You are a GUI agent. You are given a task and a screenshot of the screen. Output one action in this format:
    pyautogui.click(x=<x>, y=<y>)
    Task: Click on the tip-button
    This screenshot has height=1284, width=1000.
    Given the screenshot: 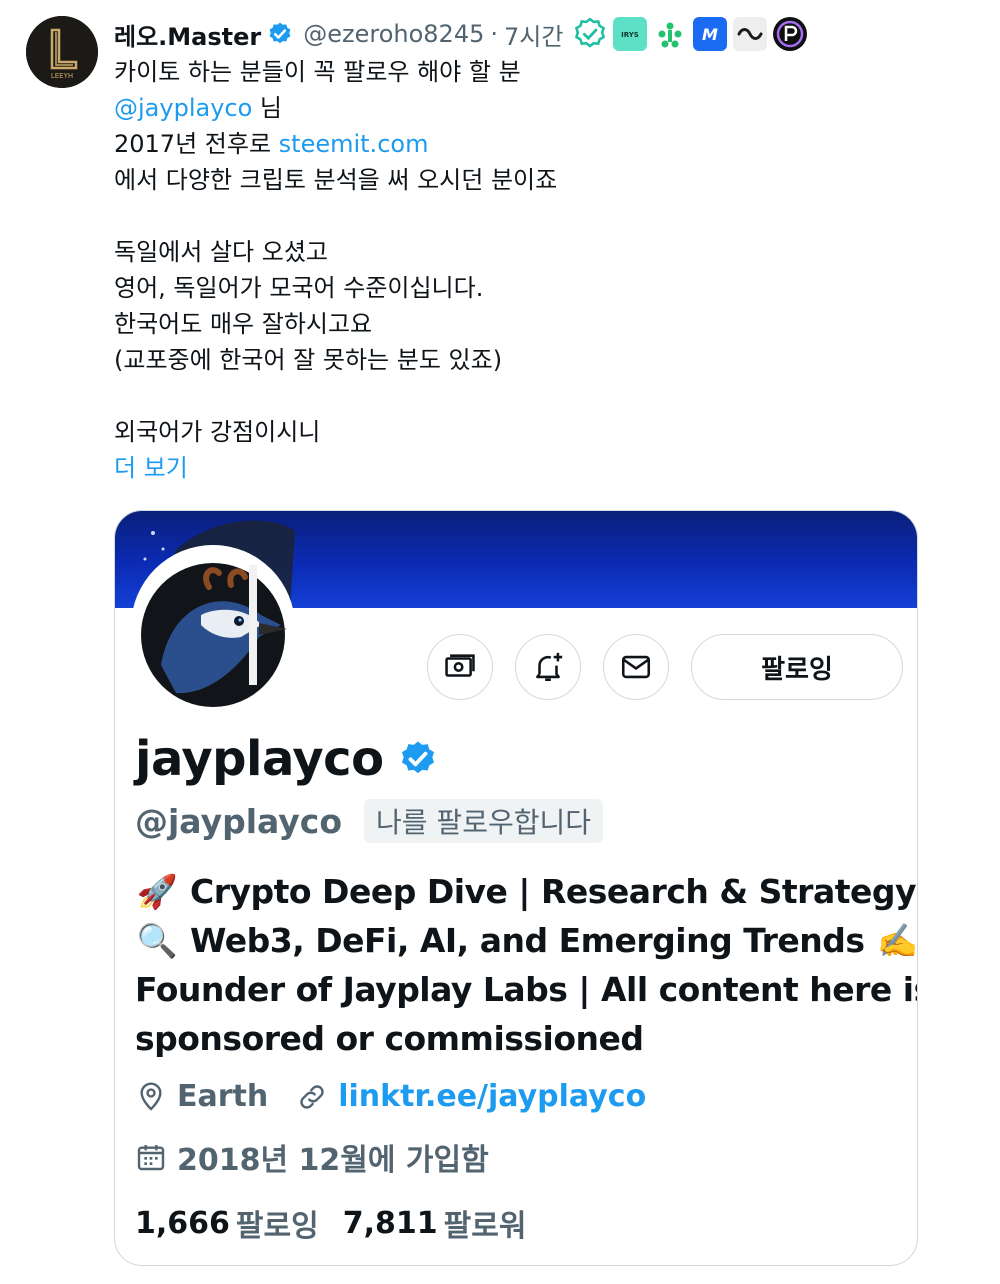 What is the action you would take?
    pyautogui.click(x=460, y=667)
    